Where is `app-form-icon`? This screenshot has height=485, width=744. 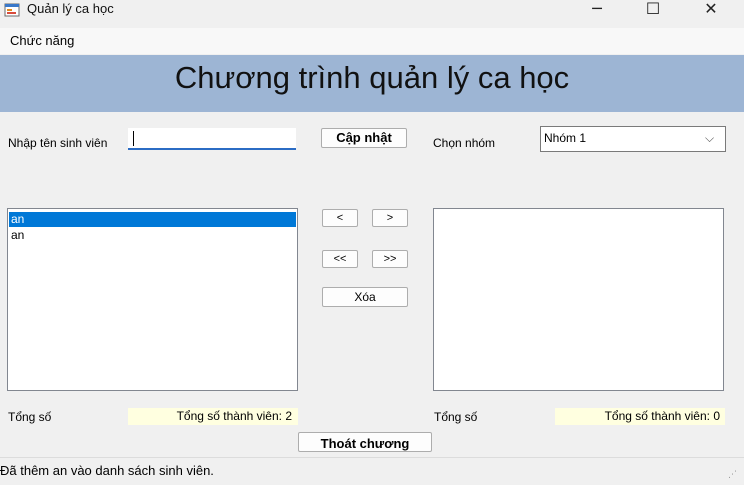
app-form-icon is located at coordinates (12, 10).